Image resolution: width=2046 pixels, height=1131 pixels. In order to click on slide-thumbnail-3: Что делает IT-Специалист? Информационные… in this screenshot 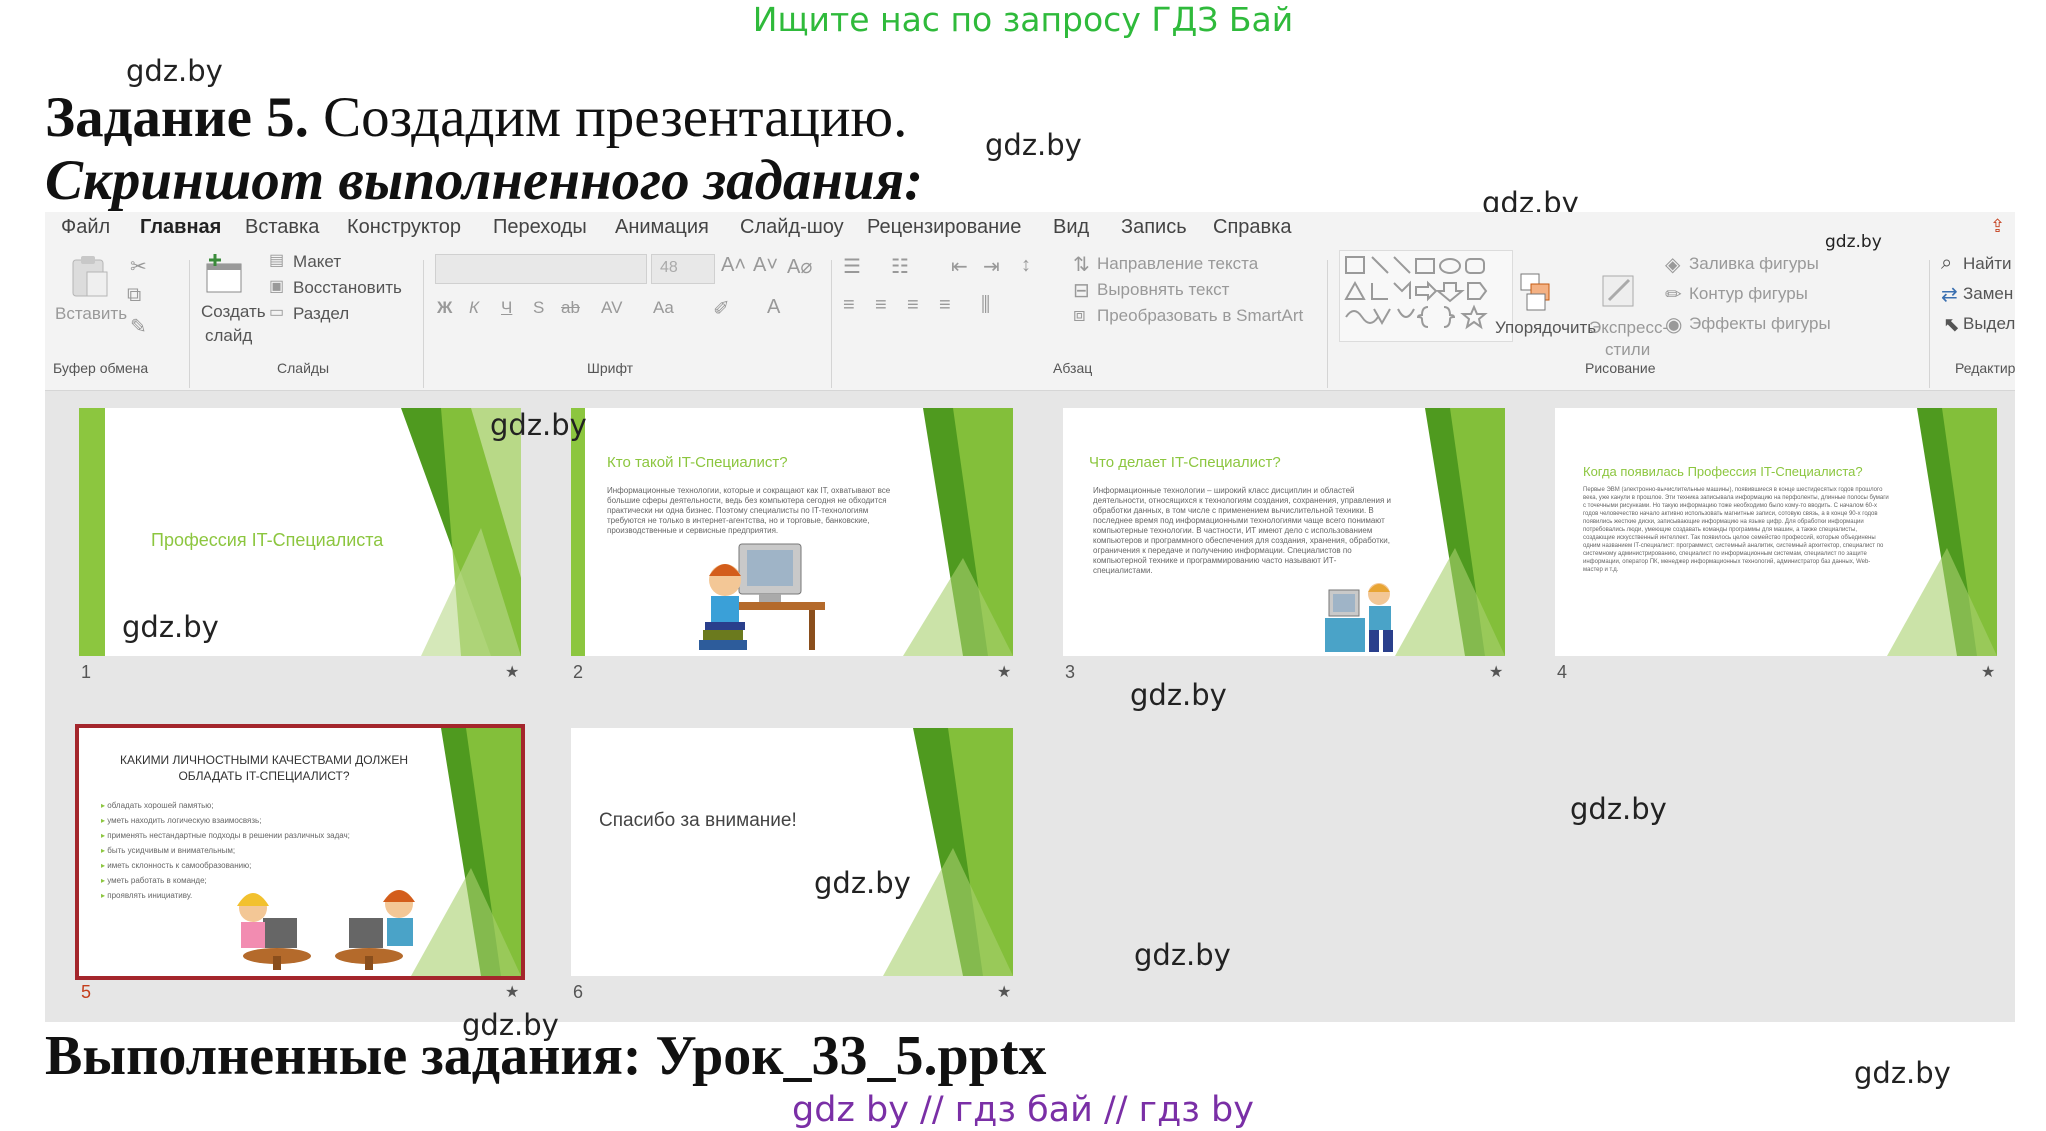, I will do `click(1284, 532)`.